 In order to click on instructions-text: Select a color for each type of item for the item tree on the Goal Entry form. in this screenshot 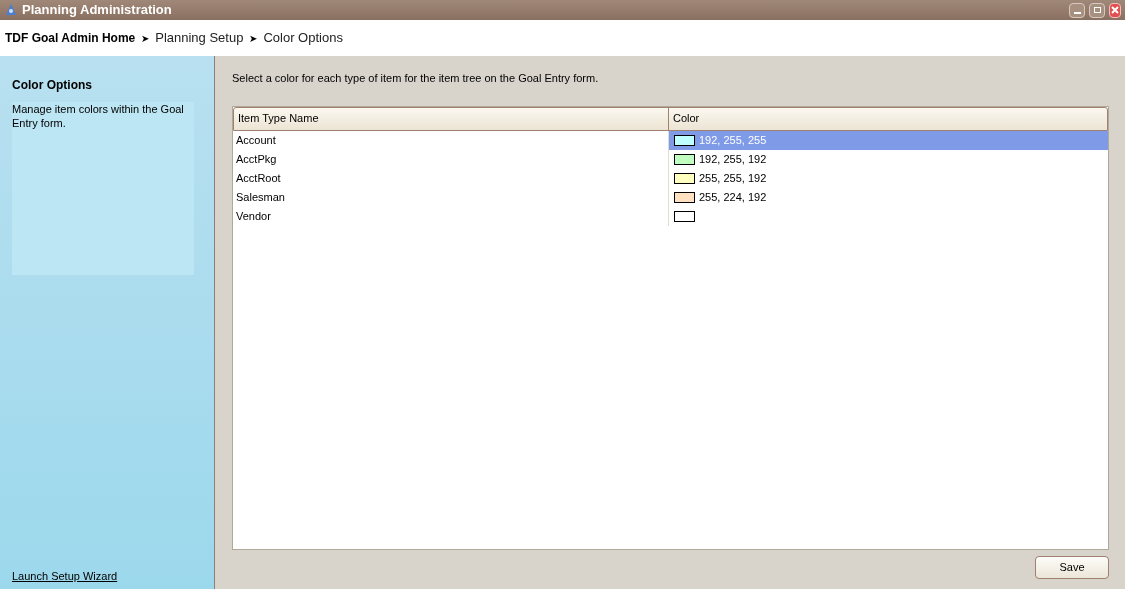, I will do `click(416, 78)`.